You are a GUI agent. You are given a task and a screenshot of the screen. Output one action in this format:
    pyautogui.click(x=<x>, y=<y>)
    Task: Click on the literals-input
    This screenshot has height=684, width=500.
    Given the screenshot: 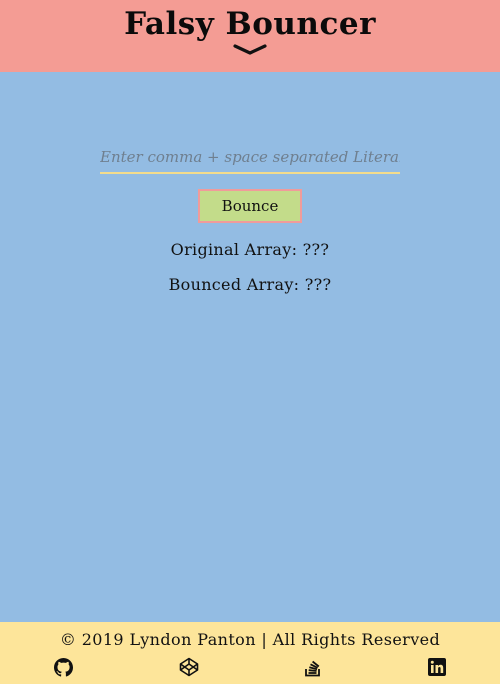 What is the action you would take?
    pyautogui.click(x=250, y=157)
    